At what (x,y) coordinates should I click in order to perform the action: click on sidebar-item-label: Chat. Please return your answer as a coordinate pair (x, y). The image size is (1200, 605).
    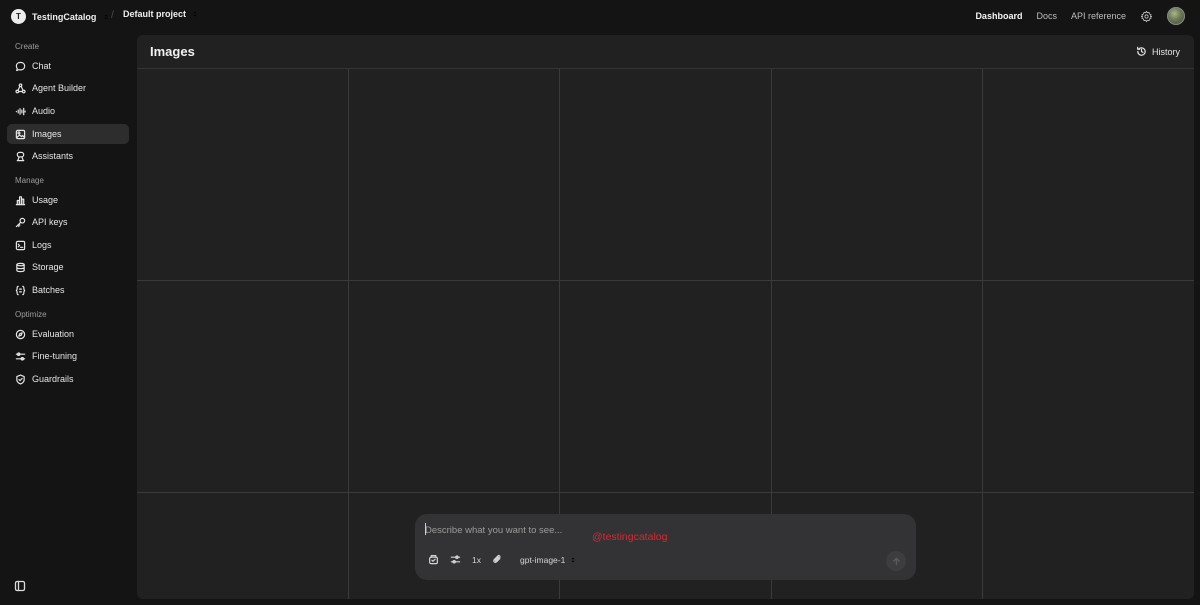
    Looking at the image, I should click on (42, 66).